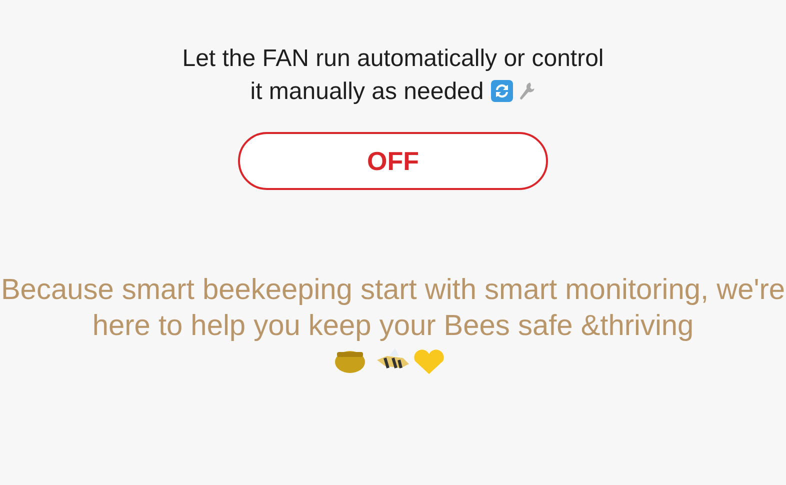 The height and width of the screenshot is (485, 786). Describe the element at coordinates (393, 161) in the screenshot. I see `fan-toggle-button: OFF` at that location.